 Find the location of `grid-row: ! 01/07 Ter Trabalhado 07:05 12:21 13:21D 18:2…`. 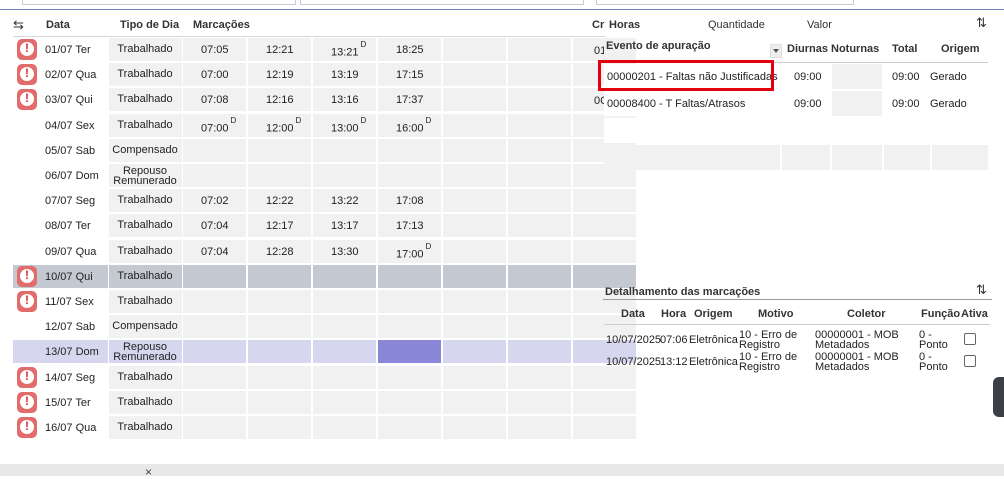

grid-row: ! 01/07 Ter Trabalhado 07:05 12:21 13:21D 18:2… is located at coordinates (324, 49).